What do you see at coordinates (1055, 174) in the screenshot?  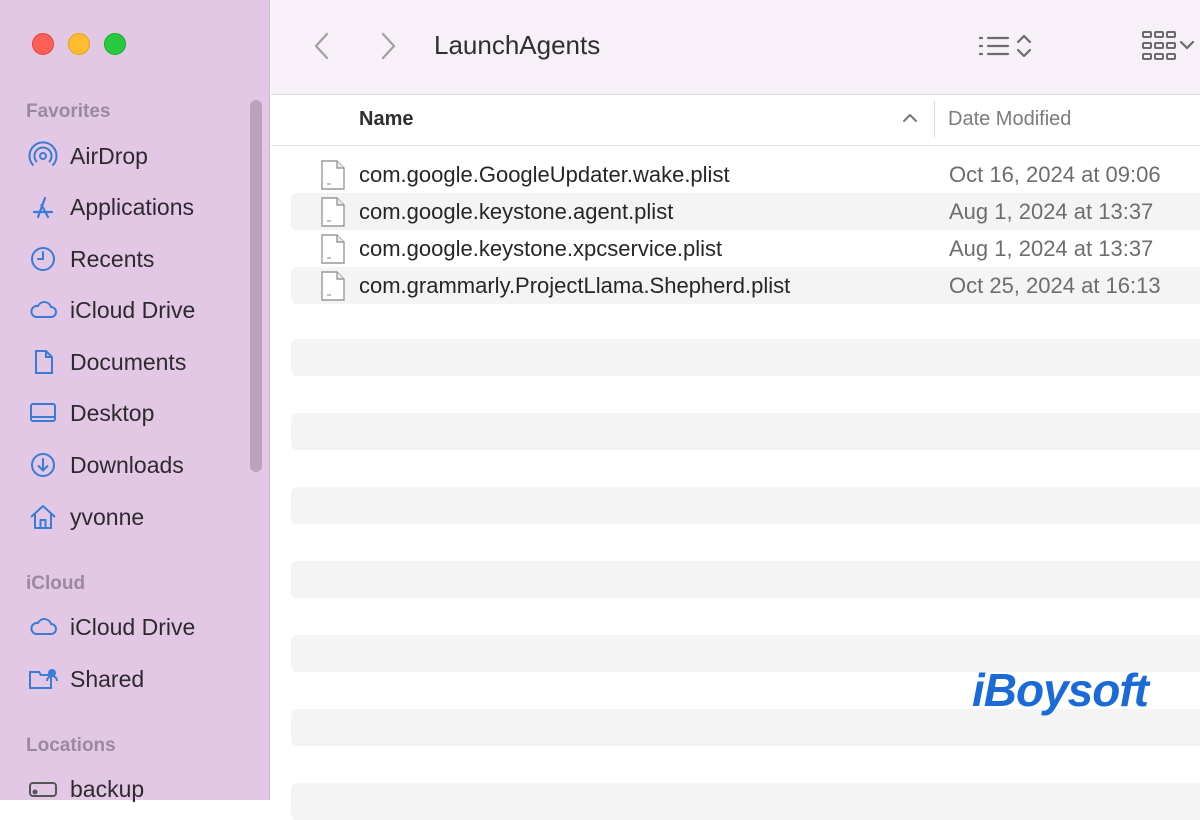 I see `file-date-modified: Oct 16, 2024 at 09:06` at bounding box center [1055, 174].